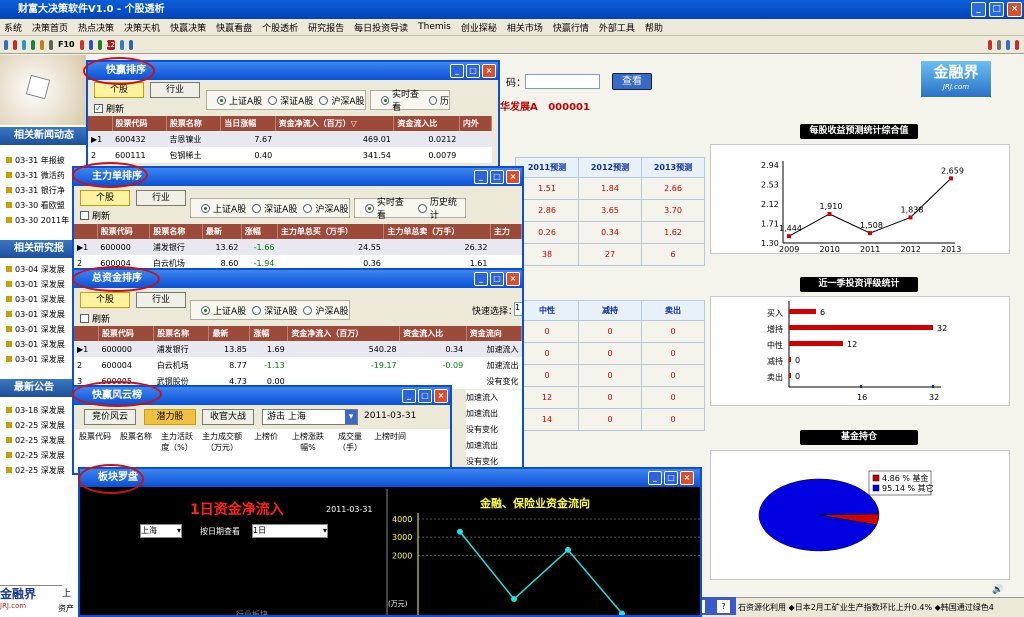 Image resolution: width=1024 pixels, height=617 pixels. What do you see at coordinates (494, 333) in the screenshot?
I see `column-header: 资金流向` at bounding box center [494, 333].